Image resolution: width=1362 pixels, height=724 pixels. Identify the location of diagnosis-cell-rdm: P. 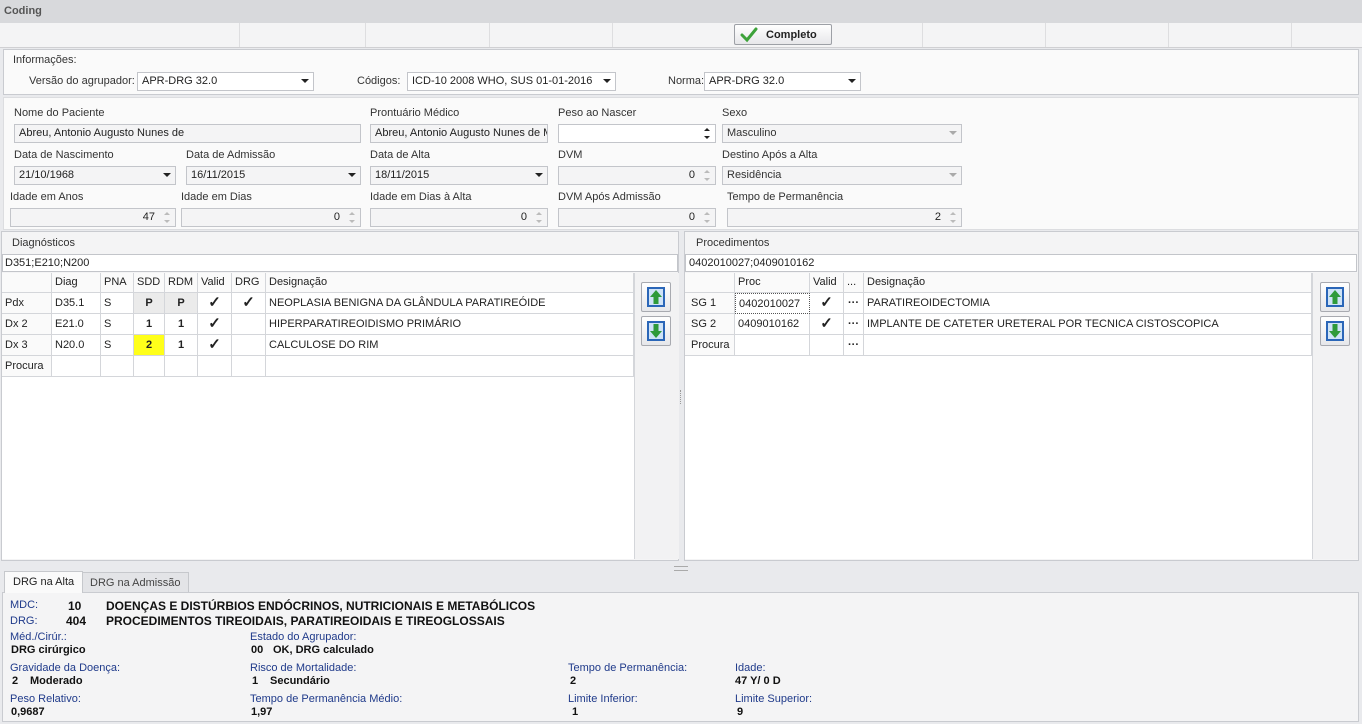
(181, 303).